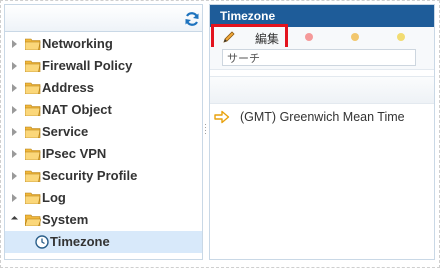 The image size is (440, 268). I want to click on tree-item-label: Security Profile, so click(90, 175).